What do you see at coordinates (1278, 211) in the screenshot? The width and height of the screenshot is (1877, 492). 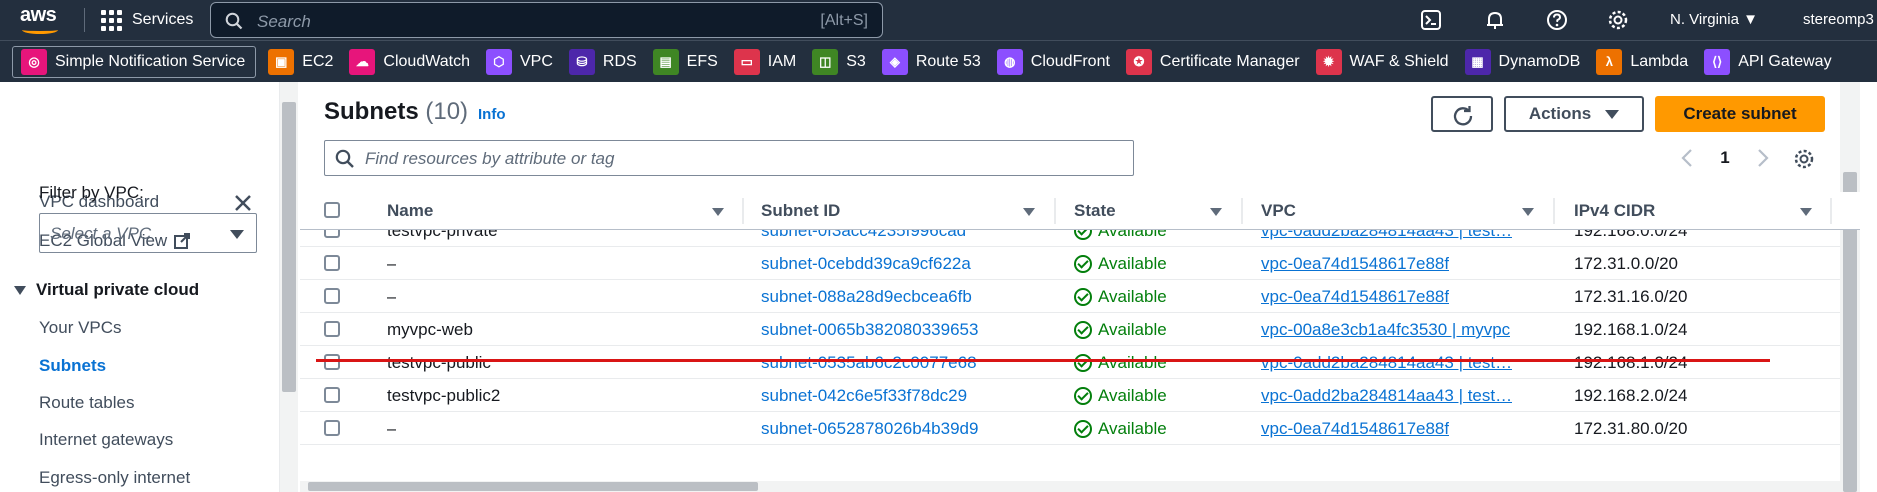 I see `column-header-vpc: VPC` at bounding box center [1278, 211].